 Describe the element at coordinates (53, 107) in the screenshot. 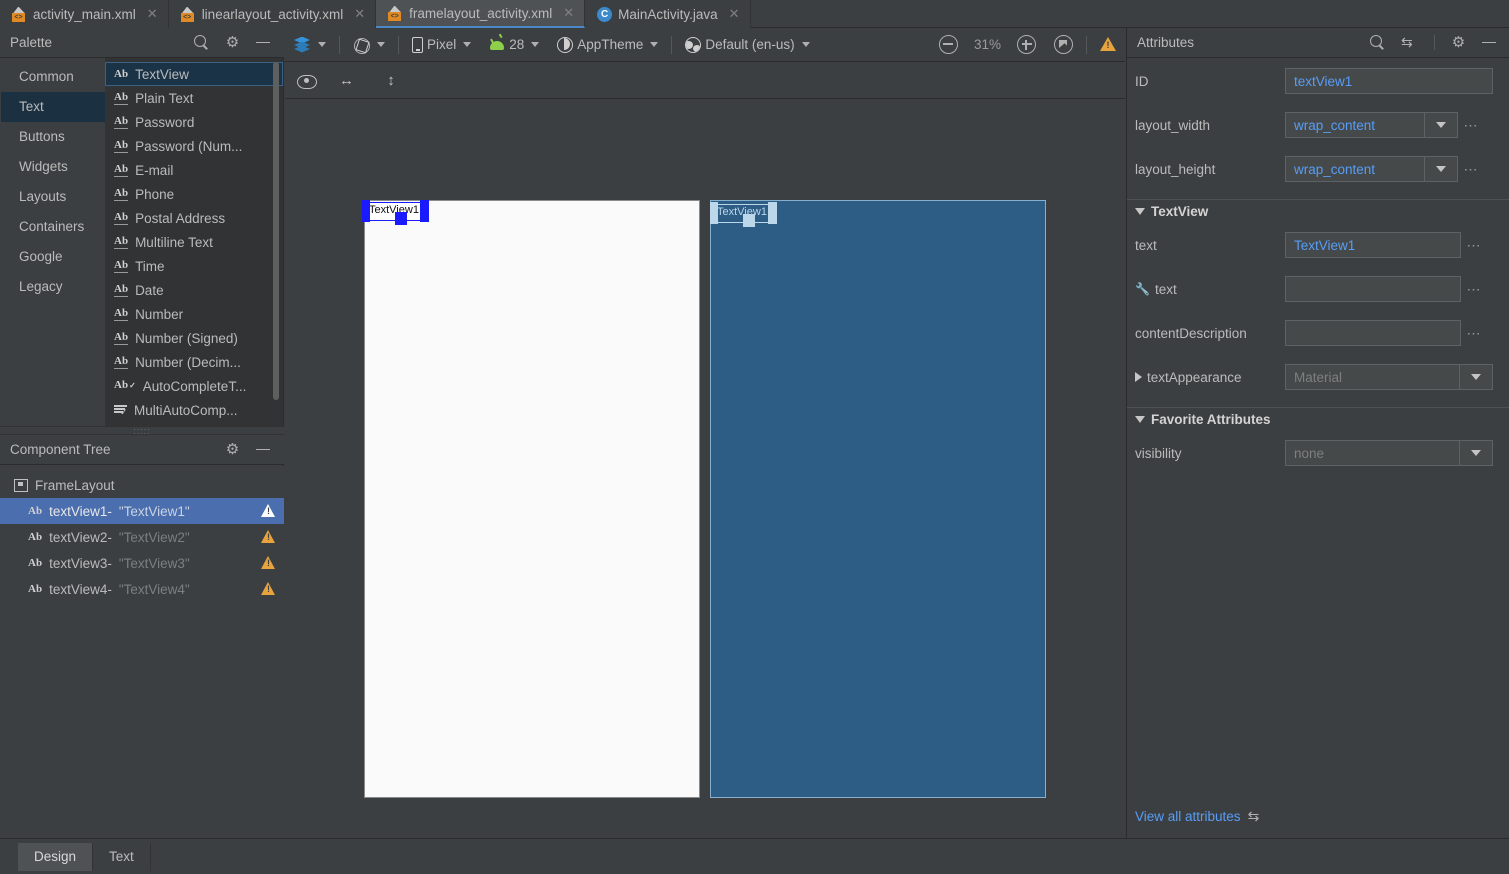

I see `palette-category-text: Text` at that location.